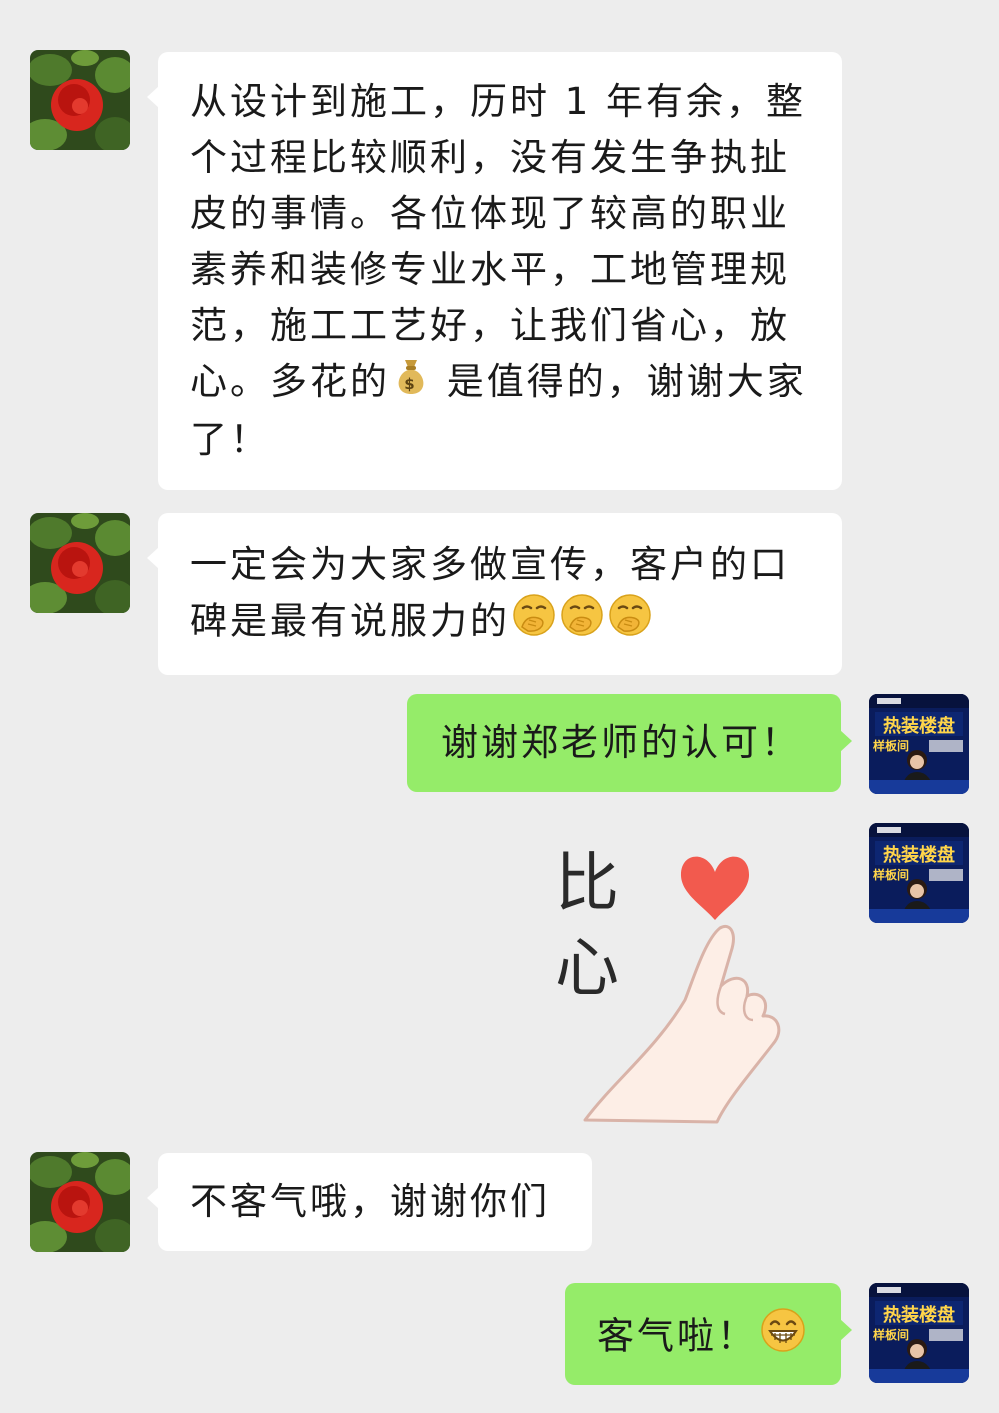 This screenshot has height=1413, width=999. Describe the element at coordinates (783, 1338) in the screenshot. I see `grinning-face-icon` at that location.